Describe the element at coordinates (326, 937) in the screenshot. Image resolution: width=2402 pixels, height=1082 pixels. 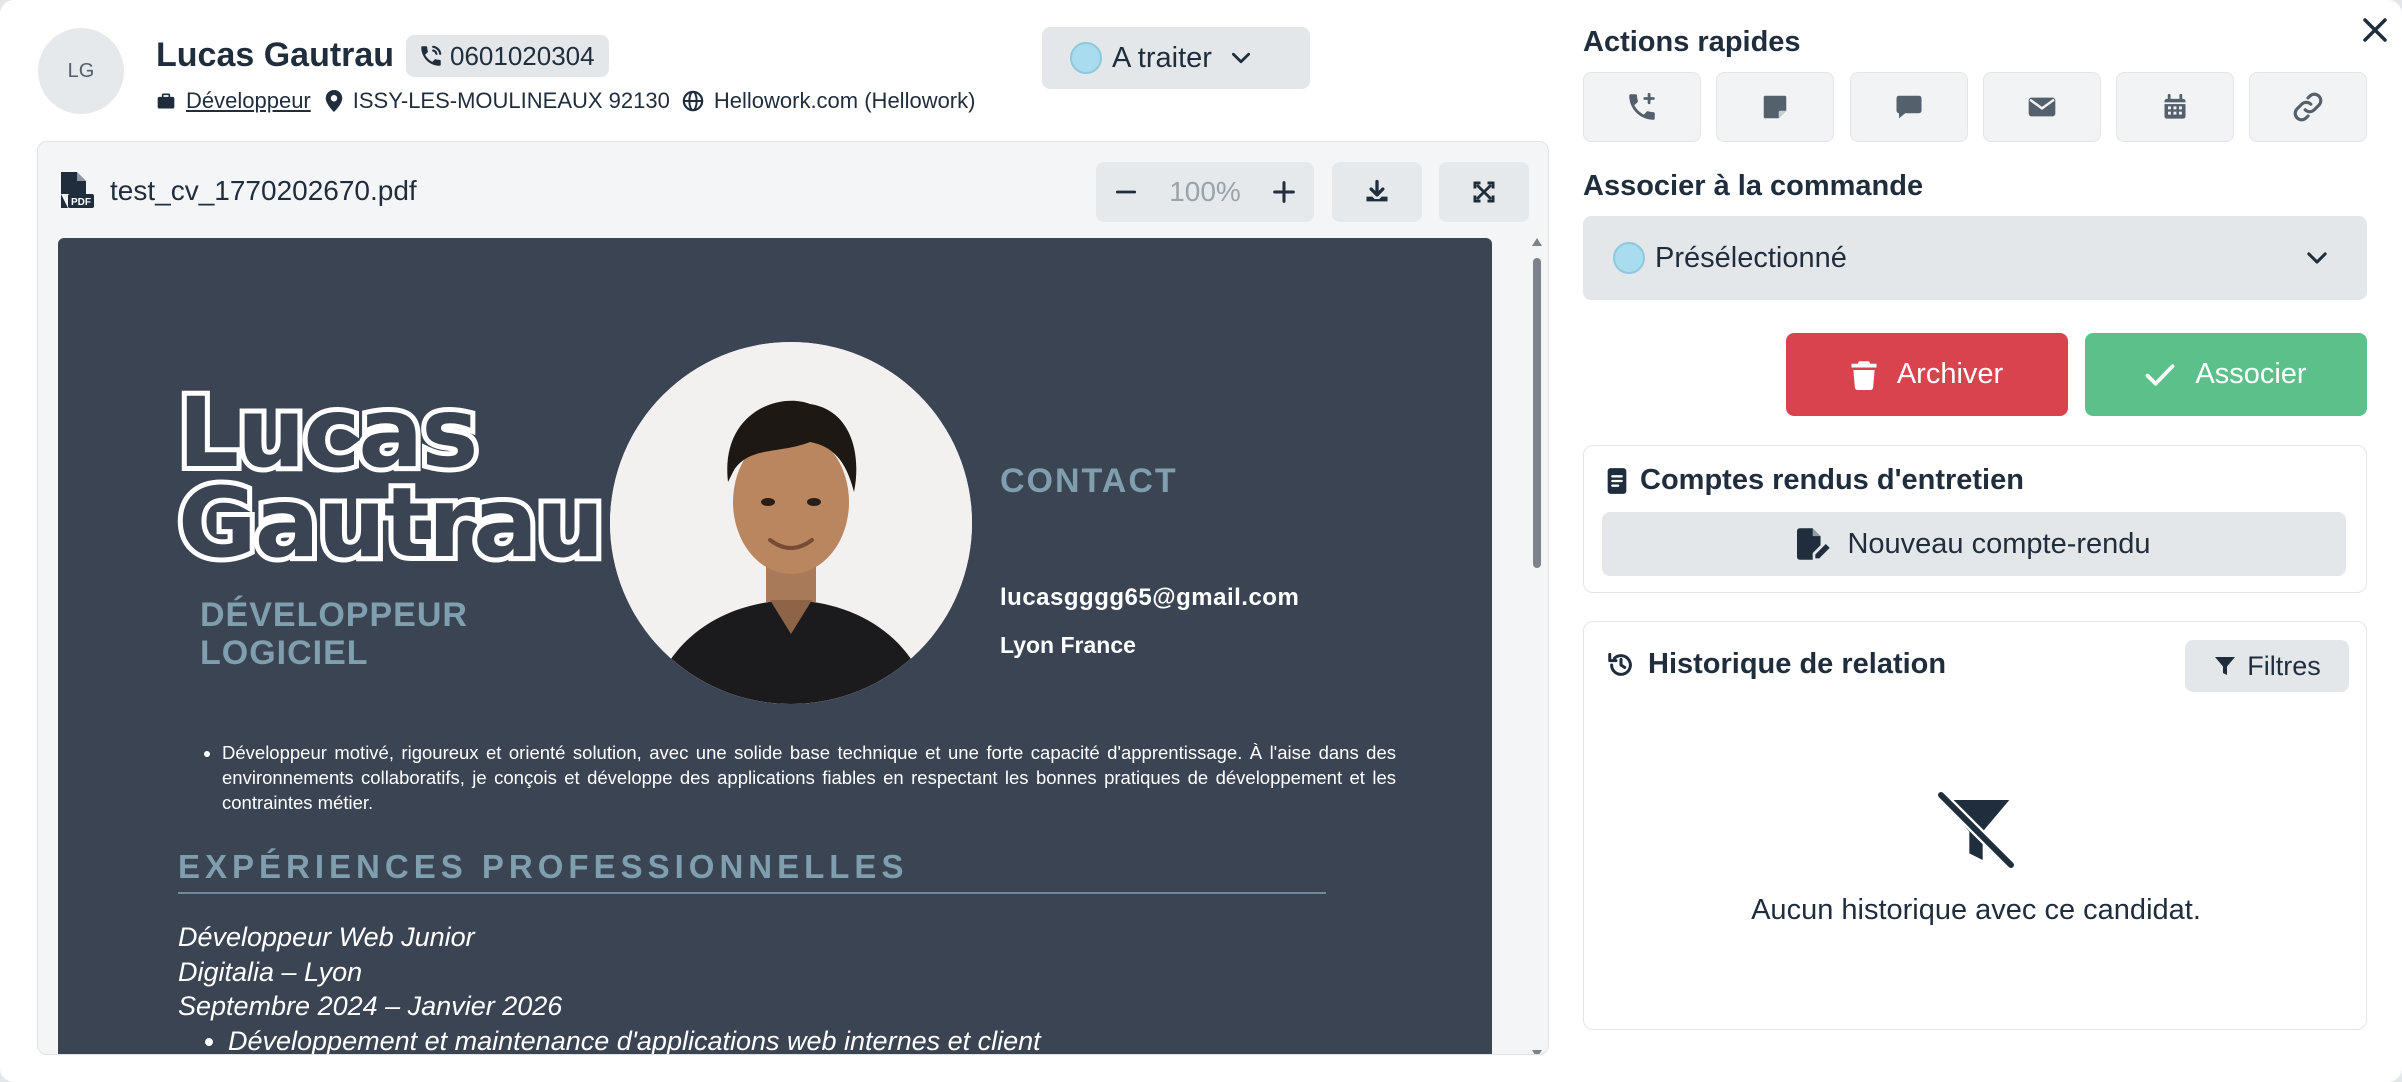
I see `cv-exp-role: Développeur Web Junior` at that location.